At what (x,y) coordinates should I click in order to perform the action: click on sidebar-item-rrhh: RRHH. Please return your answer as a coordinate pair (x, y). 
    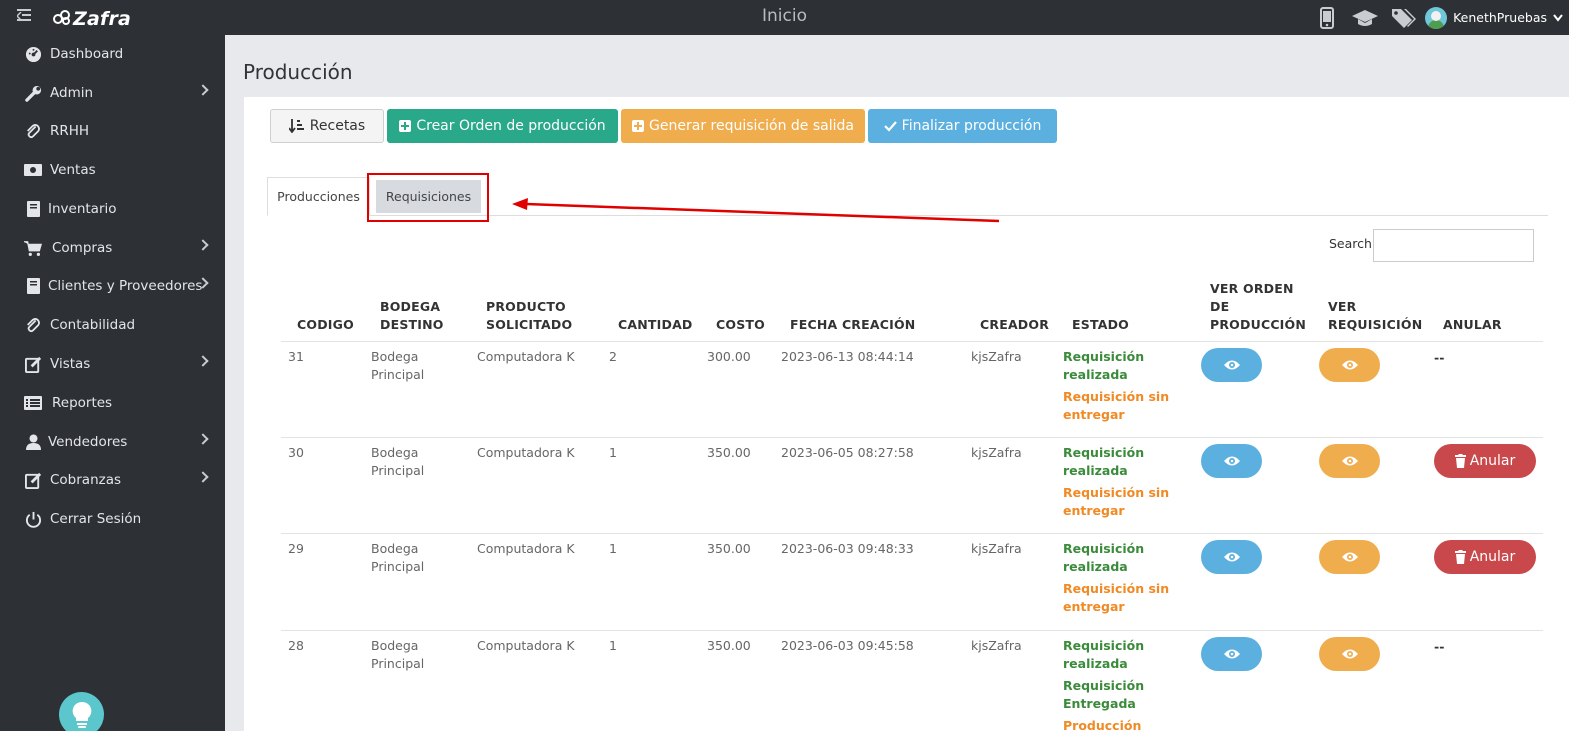
    Looking at the image, I should click on (112, 131).